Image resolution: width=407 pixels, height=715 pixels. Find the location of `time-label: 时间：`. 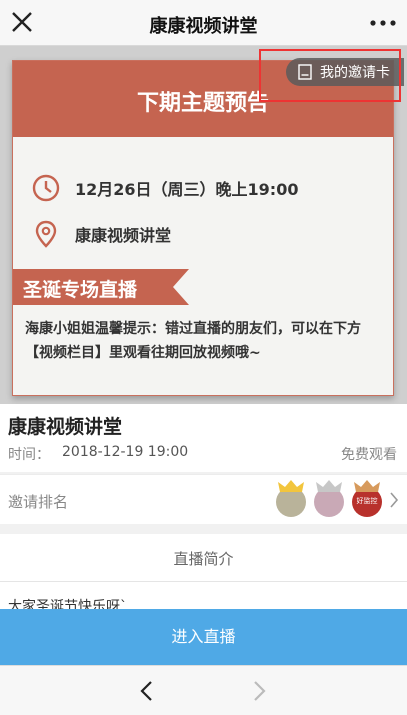

time-label: 时间： is located at coordinates (29, 455).